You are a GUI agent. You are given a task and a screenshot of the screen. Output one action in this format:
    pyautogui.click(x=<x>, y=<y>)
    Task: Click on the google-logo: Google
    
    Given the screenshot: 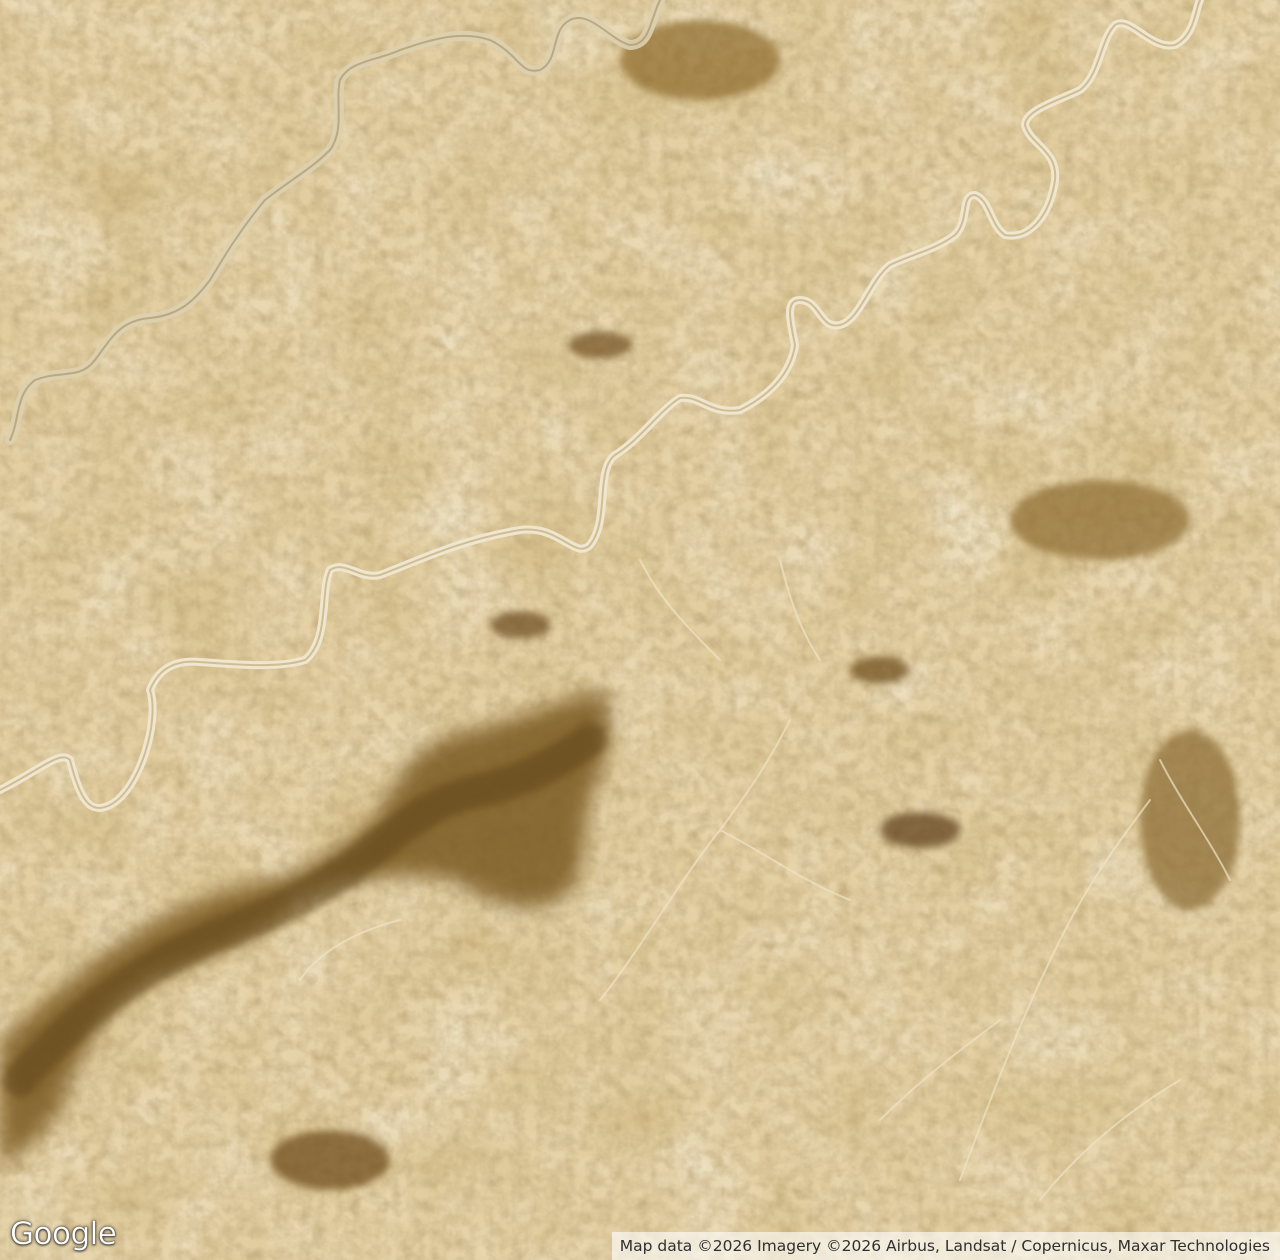 What is the action you would take?
    pyautogui.click(x=63, y=1234)
    